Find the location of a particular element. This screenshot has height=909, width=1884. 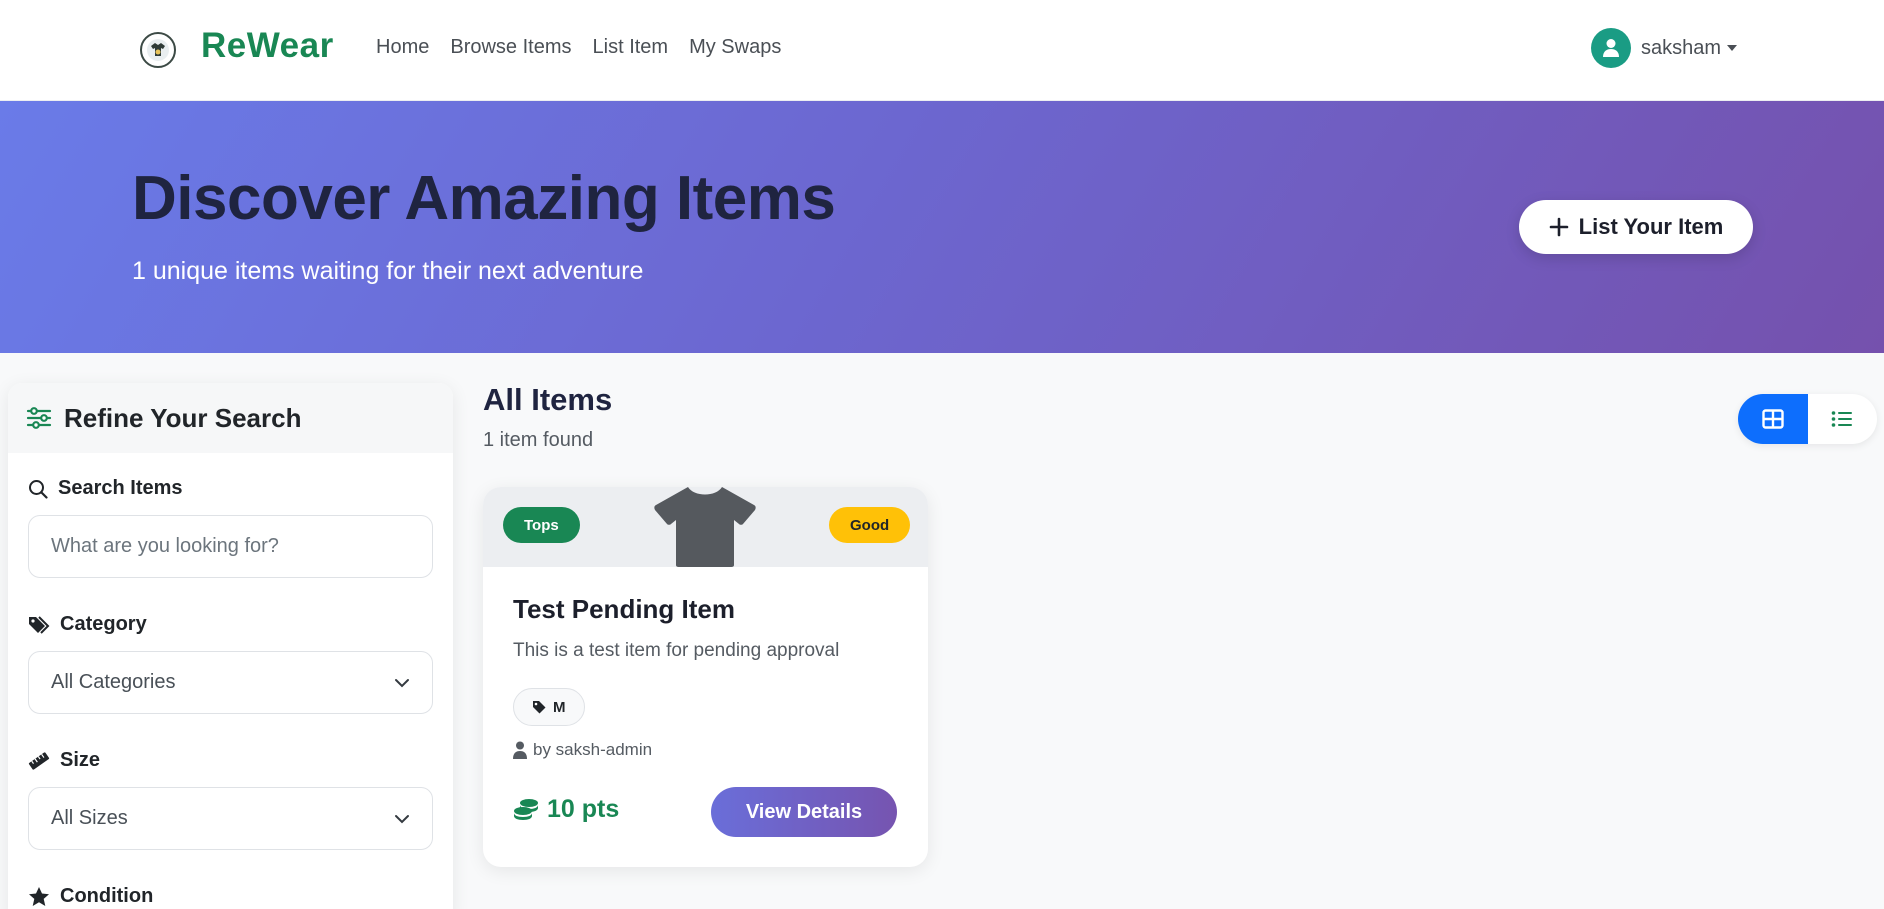

person-icon is located at coordinates (520, 750).